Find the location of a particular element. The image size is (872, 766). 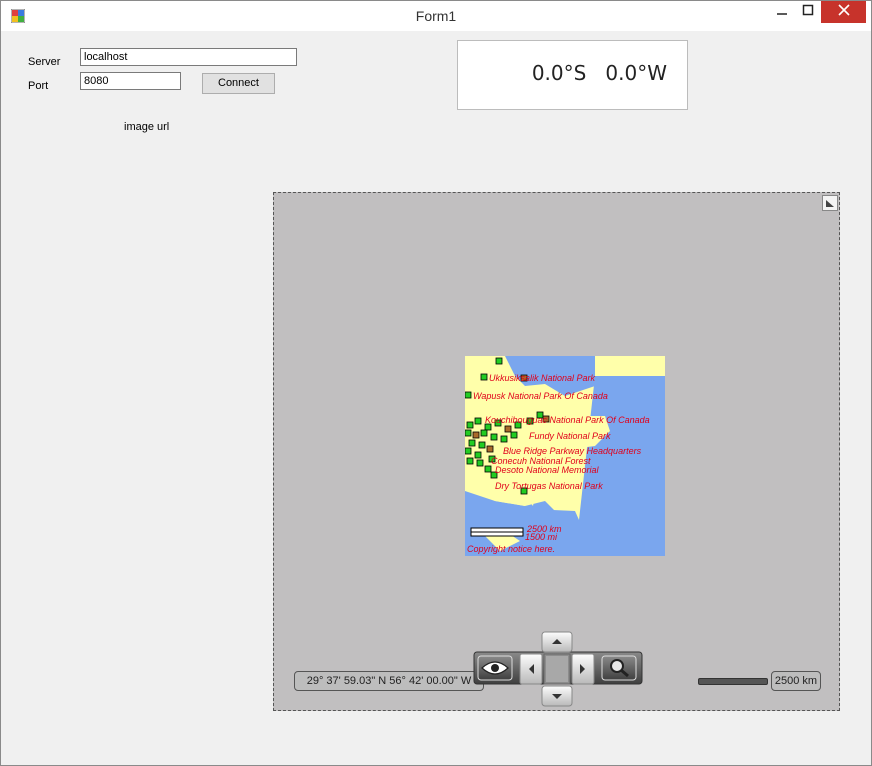

longitude-value: 0.0°W is located at coordinates (636, 73).